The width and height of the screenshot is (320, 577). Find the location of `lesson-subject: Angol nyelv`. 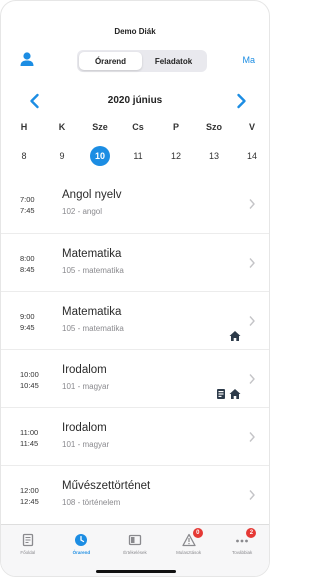

lesson-subject: Angol nyelv is located at coordinates (92, 195).